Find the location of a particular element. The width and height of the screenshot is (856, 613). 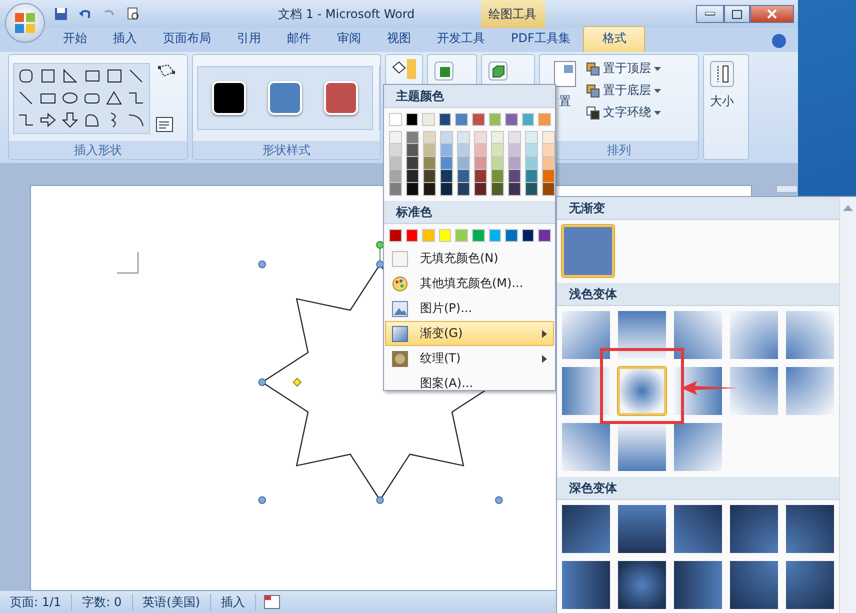

ribbon-tab: 邮件 is located at coordinates (299, 39).